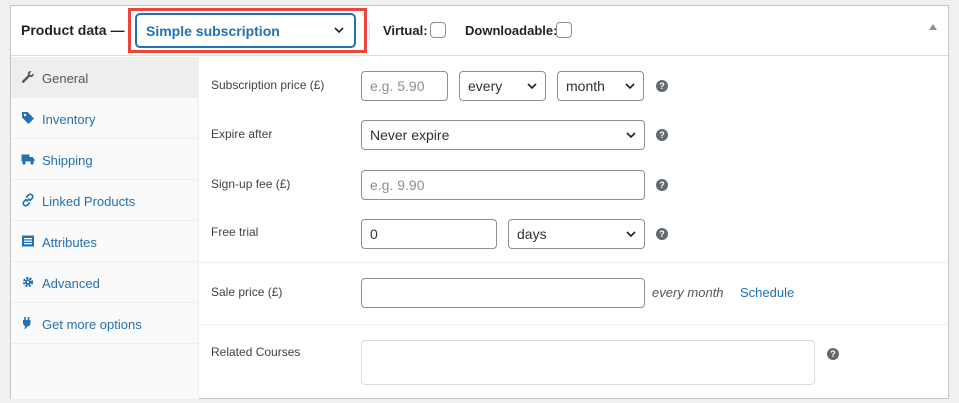  Describe the element at coordinates (104, 77) in the screenshot. I see `tab-general: General` at that location.